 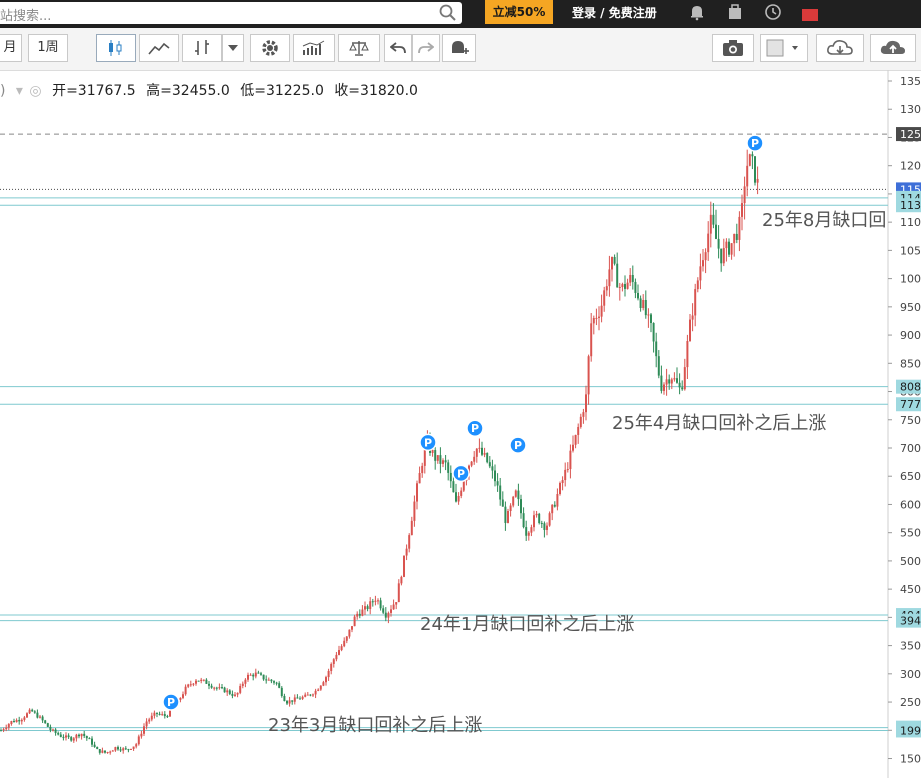 What do you see at coordinates (48, 48) in the screenshot?
I see `period-week-button: 1周` at bounding box center [48, 48].